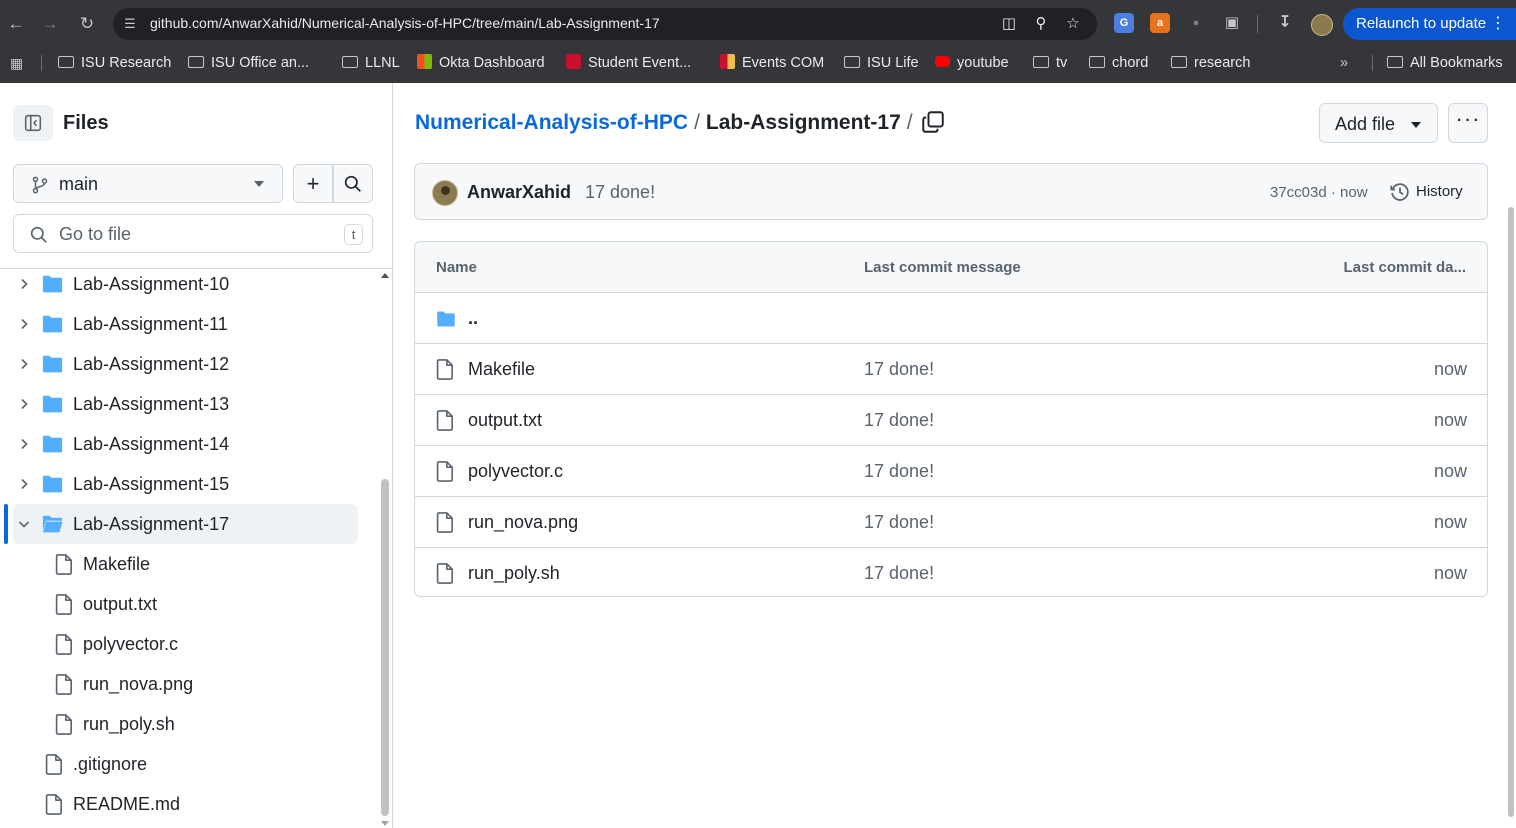 The height and width of the screenshot is (828, 1516). I want to click on collapse-sidebar-button, so click(33, 123).